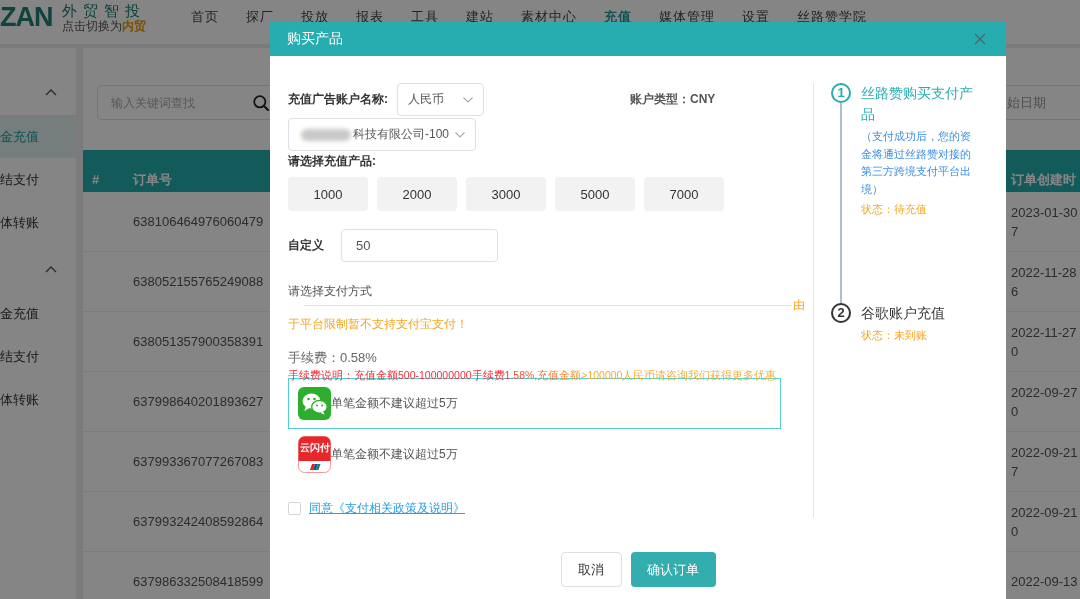 Image resolution: width=1080 pixels, height=599 pixels. What do you see at coordinates (903, 313) in the screenshot?
I see `step-title: 谷歌账户充值` at bounding box center [903, 313].